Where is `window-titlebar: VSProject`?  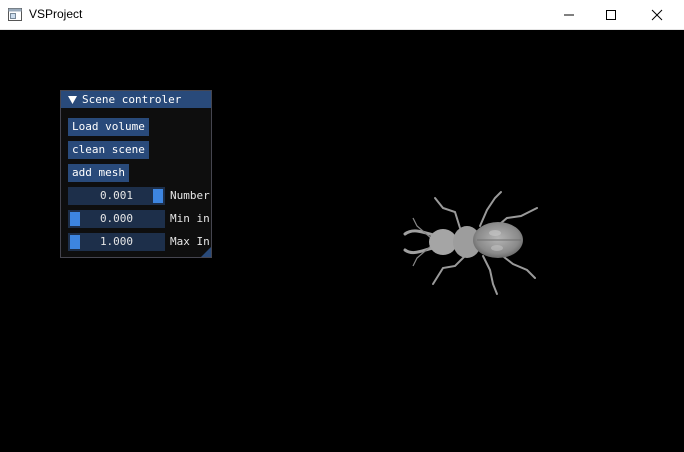 window-titlebar: VSProject is located at coordinates (342, 15).